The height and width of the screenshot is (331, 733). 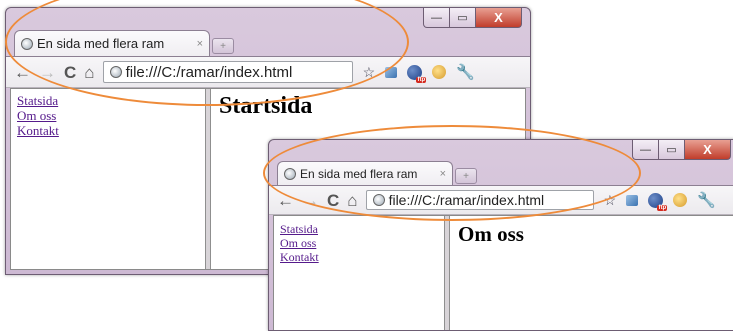 I want to click on page-heading: Om oss, so click(x=491, y=234).